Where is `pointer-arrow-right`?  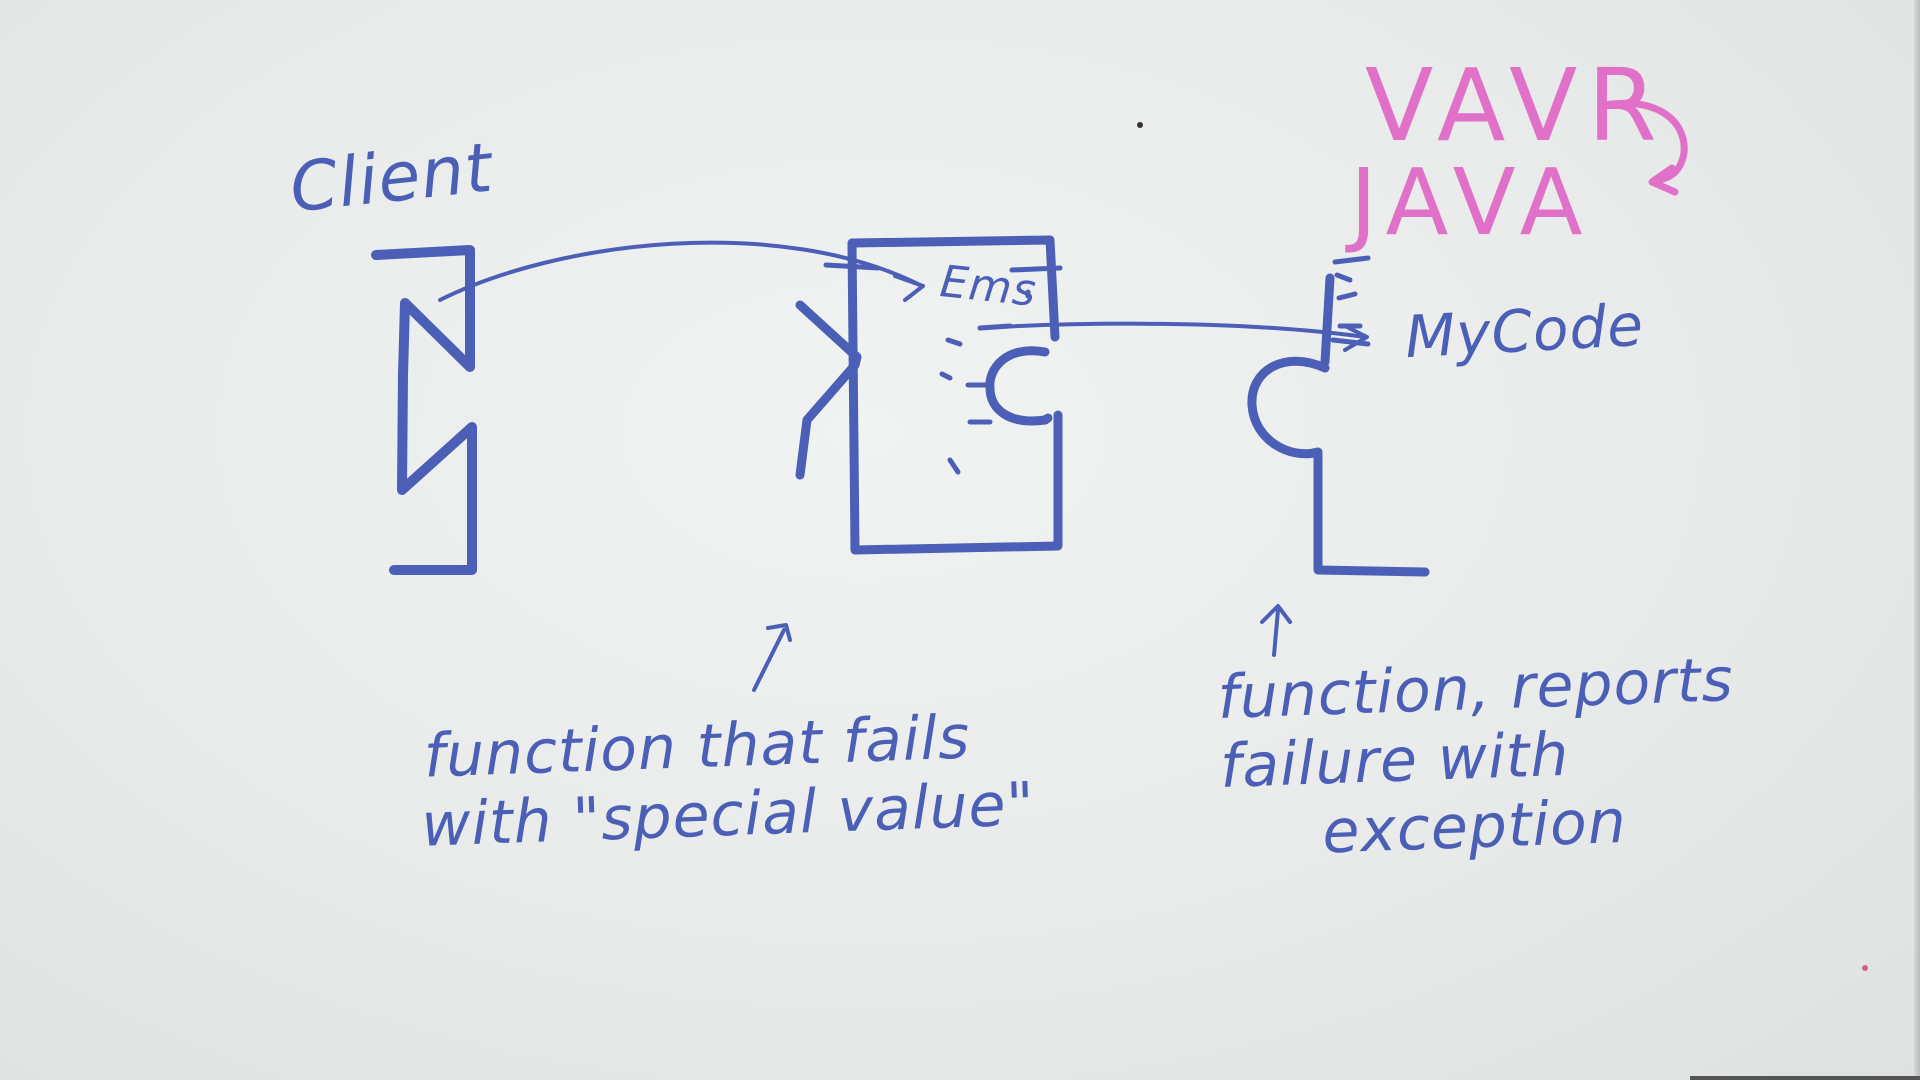 pointer-arrow-right is located at coordinates (1276, 630).